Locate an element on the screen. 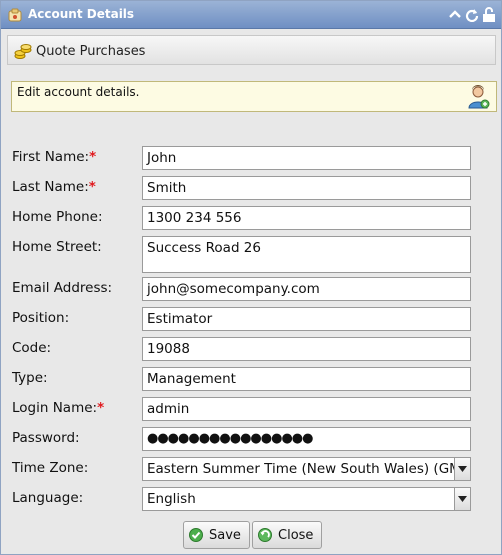 Image resolution: width=502 pixels, height=555 pixels. first-name-label: First Name:* is located at coordinates (54, 157).